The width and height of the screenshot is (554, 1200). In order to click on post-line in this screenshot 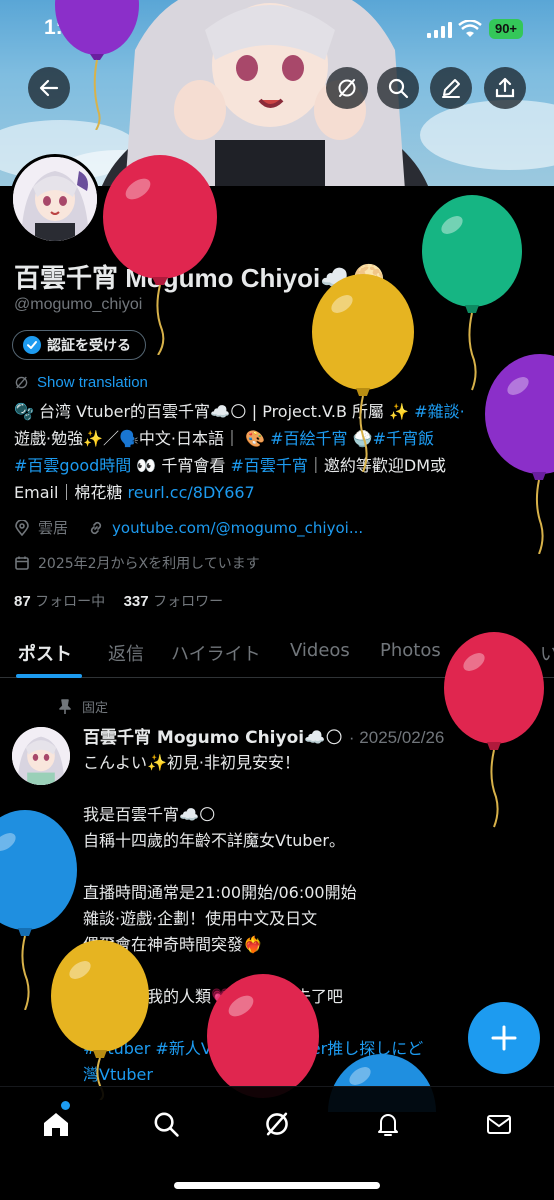, I will do `click(313, 867)`.